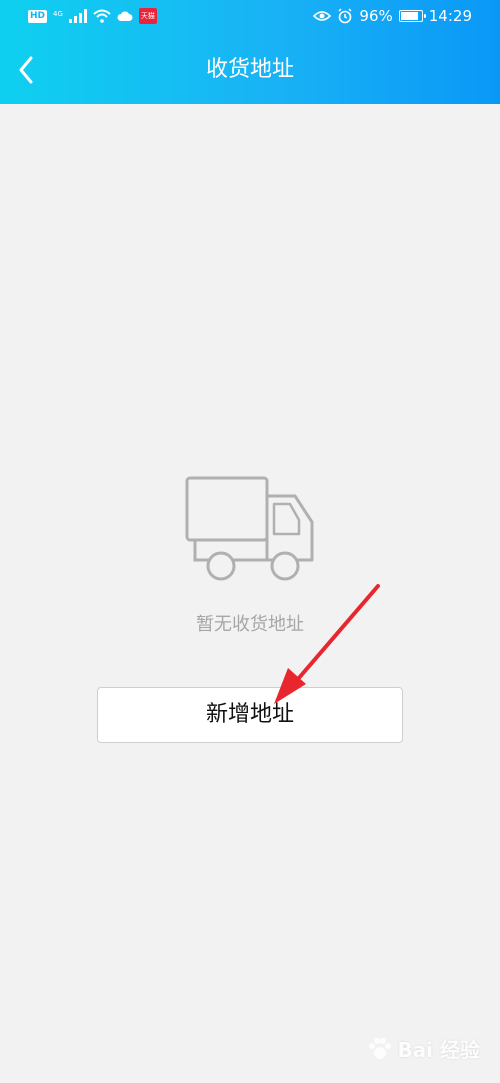  I want to click on battery-fill, so click(409, 16).